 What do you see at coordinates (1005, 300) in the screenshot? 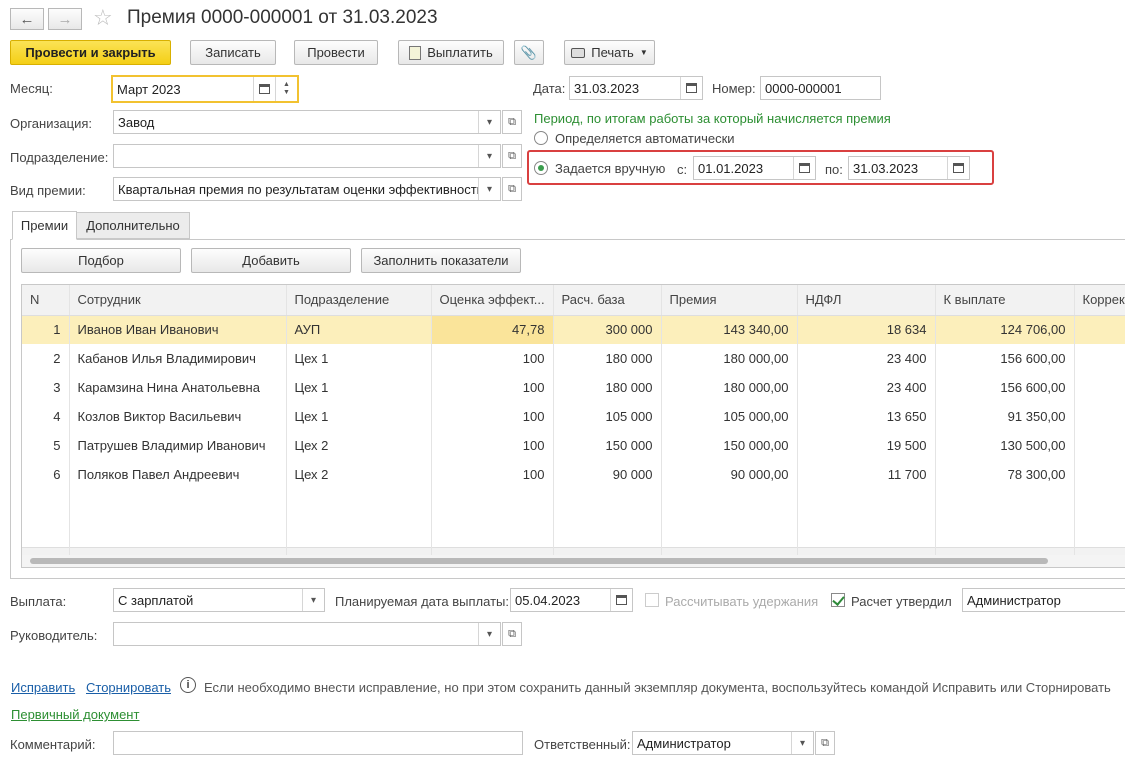
I see `column-header-payout: К выплате` at bounding box center [1005, 300].